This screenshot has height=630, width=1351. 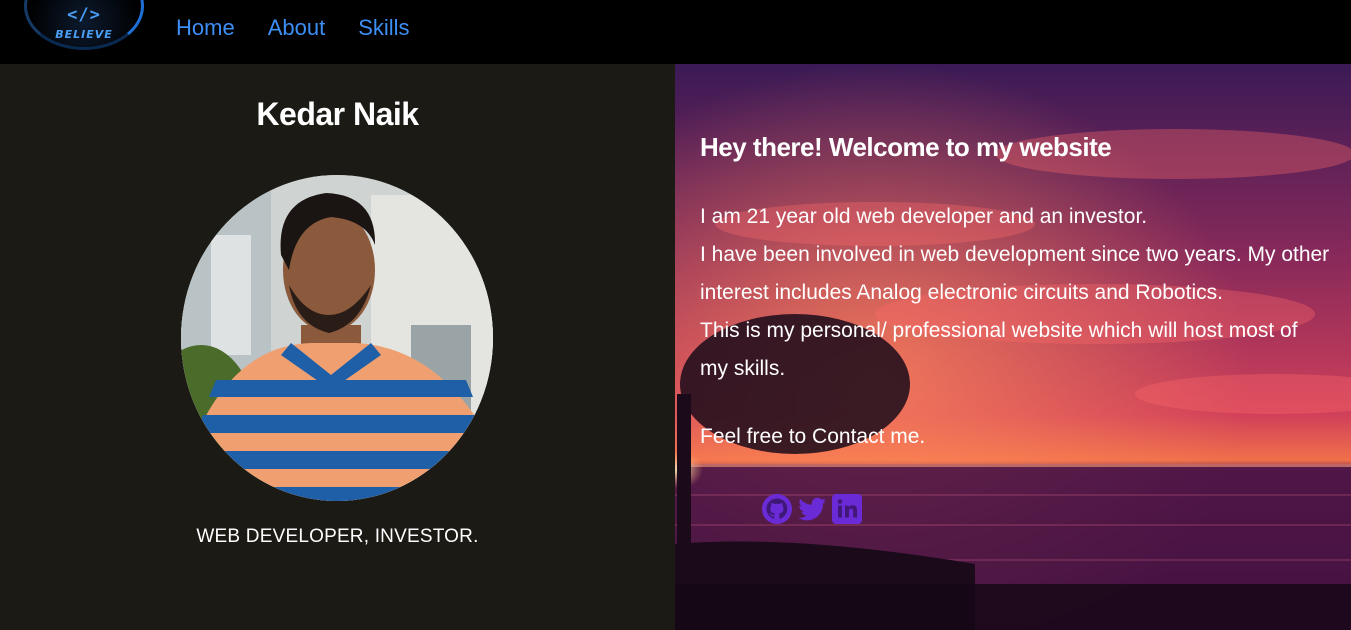 What do you see at coordinates (675, 32) in the screenshot?
I see `navbar: </> BELIEVE Home About Skills` at bounding box center [675, 32].